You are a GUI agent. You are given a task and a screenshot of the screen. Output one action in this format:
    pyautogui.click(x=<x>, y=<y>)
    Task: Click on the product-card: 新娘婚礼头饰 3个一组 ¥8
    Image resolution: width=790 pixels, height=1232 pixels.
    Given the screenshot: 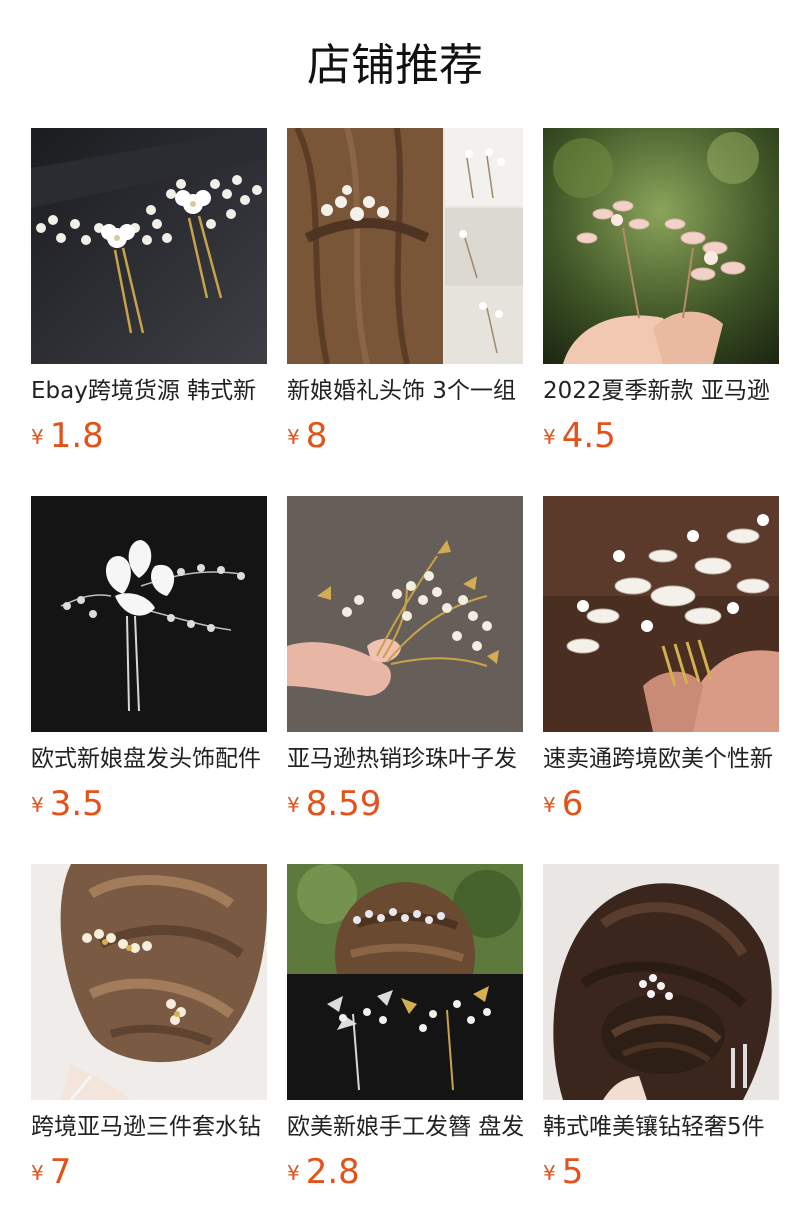 What is the action you would take?
    pyautogui.click(x=405, y=298)
    